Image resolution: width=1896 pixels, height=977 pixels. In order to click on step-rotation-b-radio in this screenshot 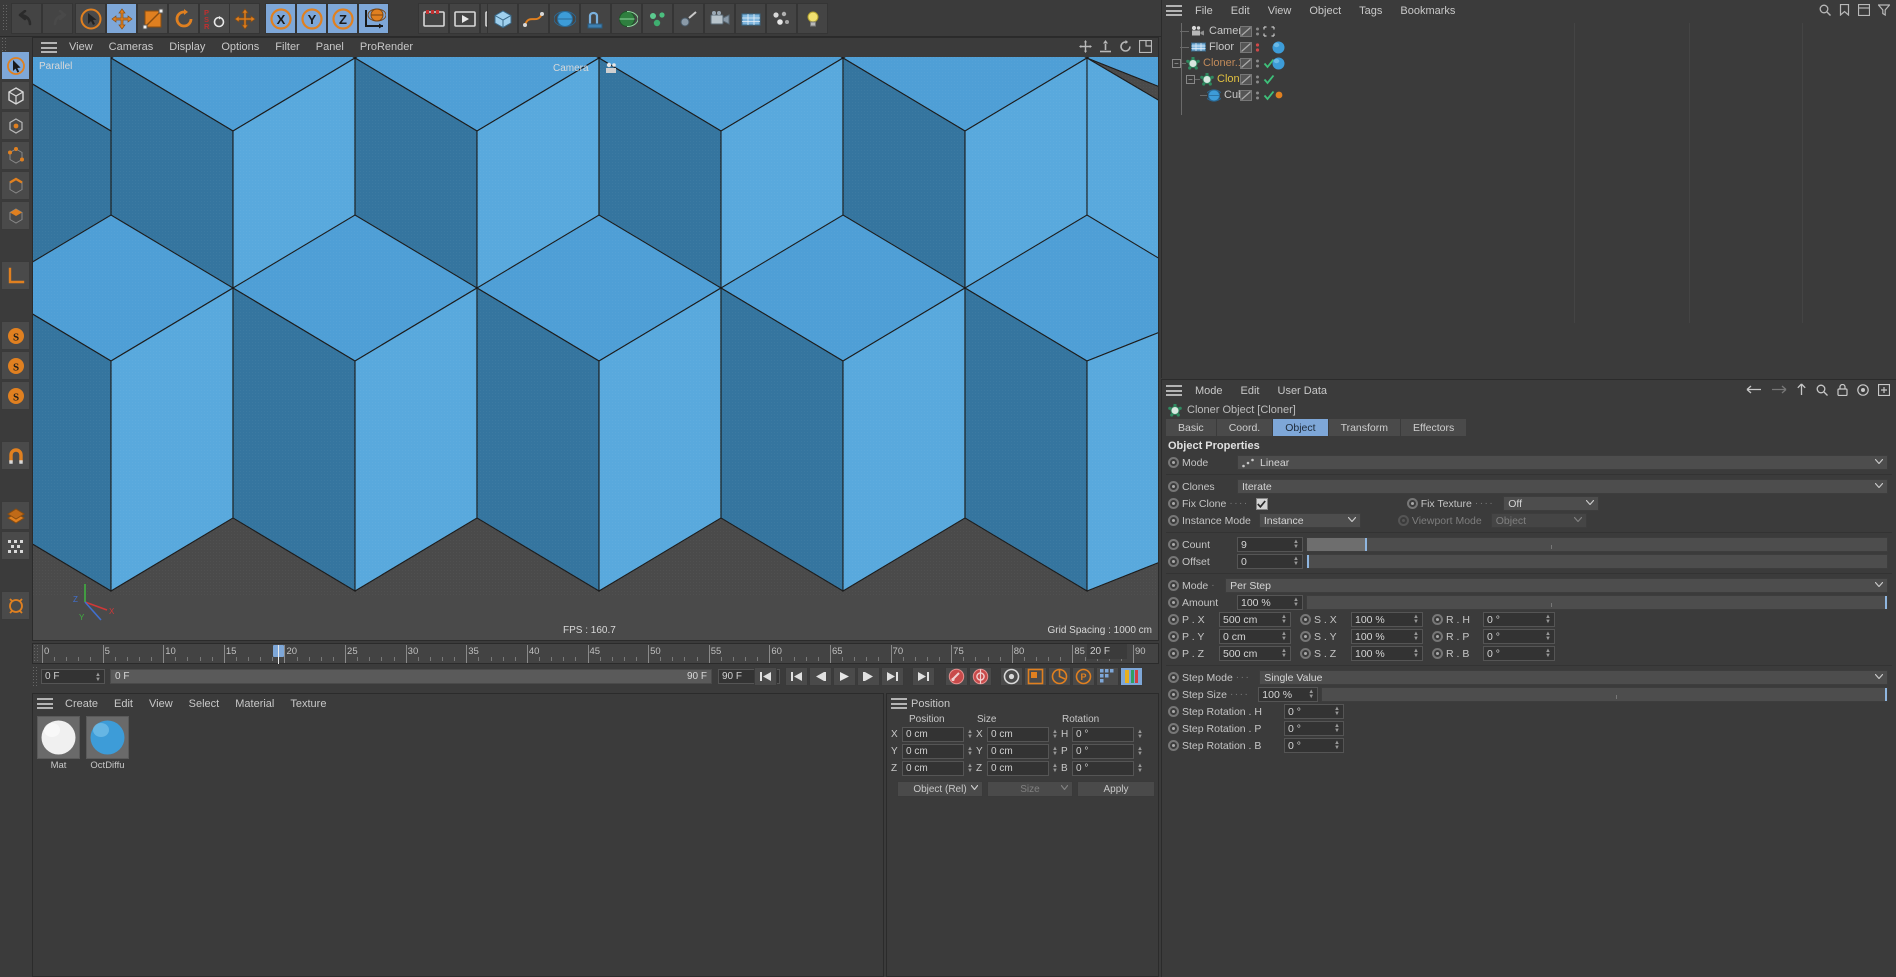, I will do `click(1173, 745)`.